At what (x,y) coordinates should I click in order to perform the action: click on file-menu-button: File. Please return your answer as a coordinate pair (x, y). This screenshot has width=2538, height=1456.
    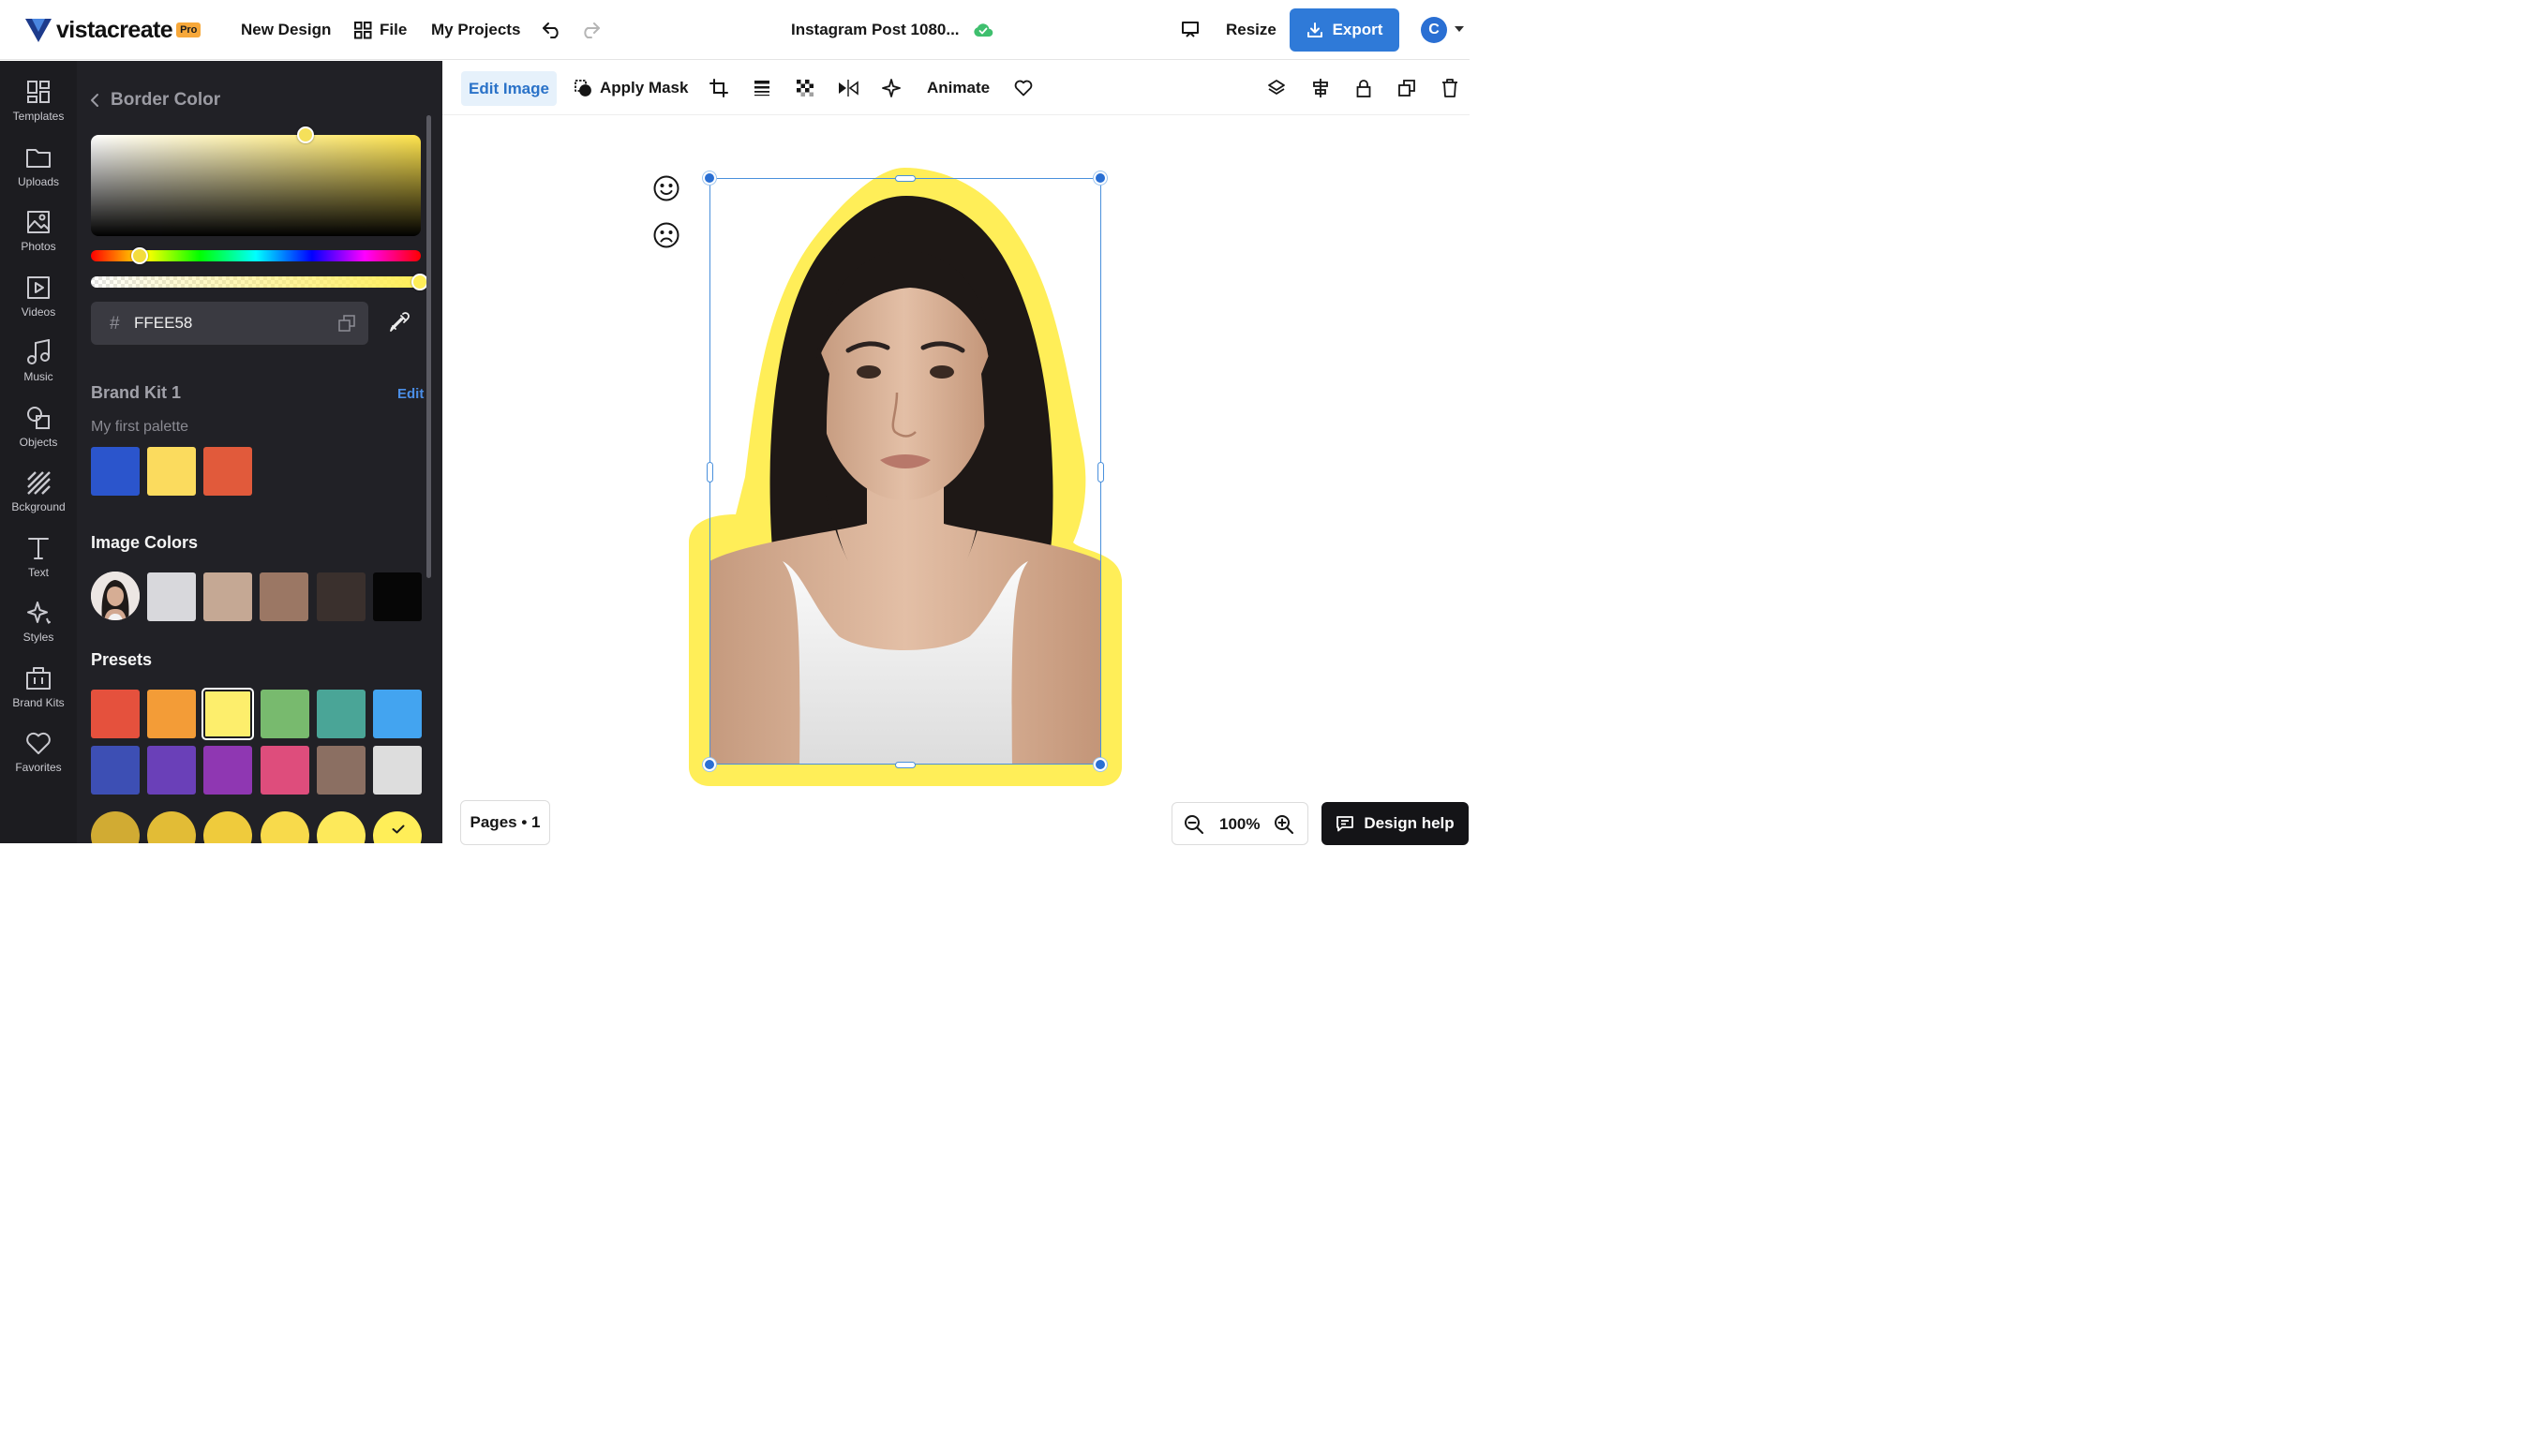
    Looking at the image, I should click on (380, 30).